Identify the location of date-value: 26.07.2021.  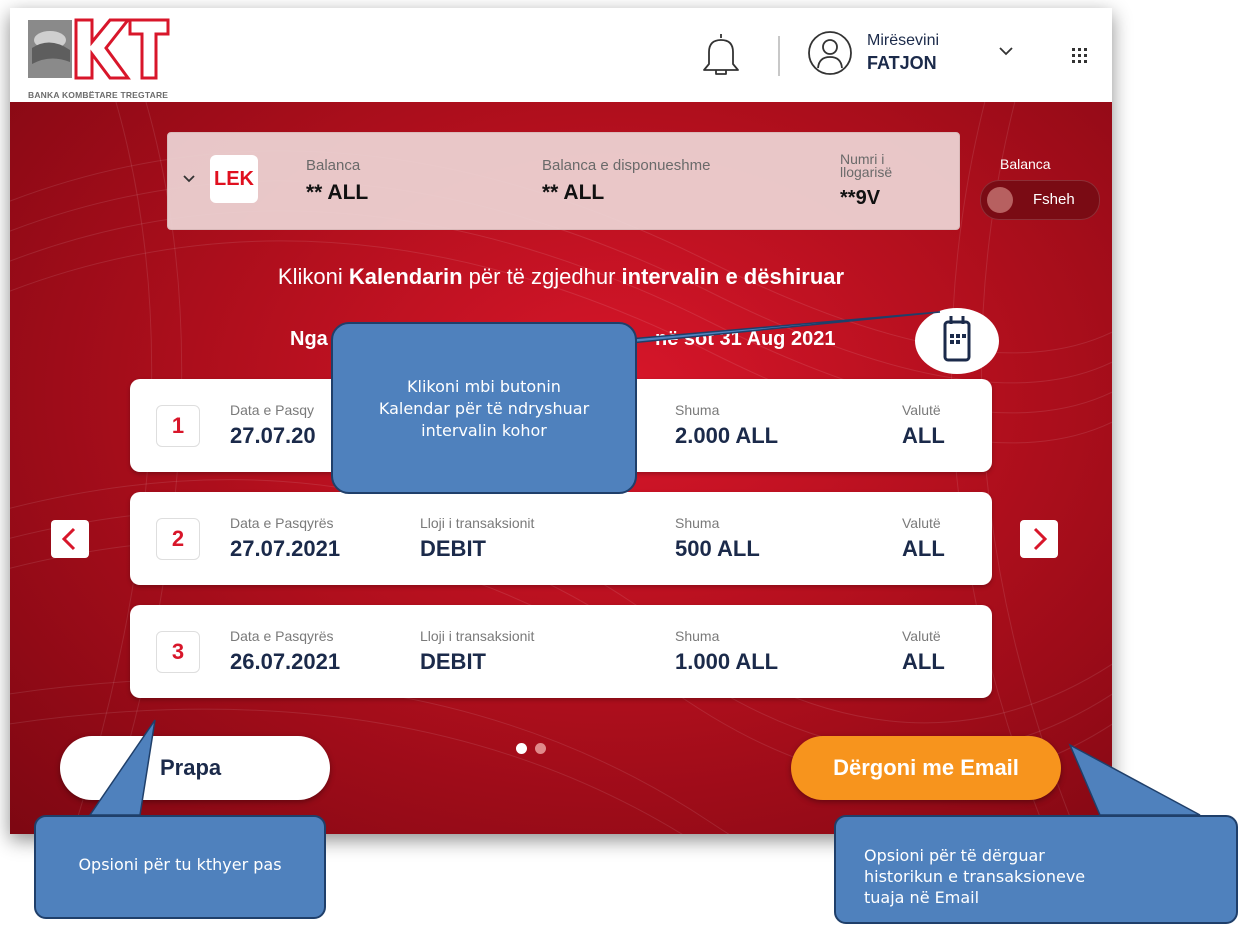
(285, 661).